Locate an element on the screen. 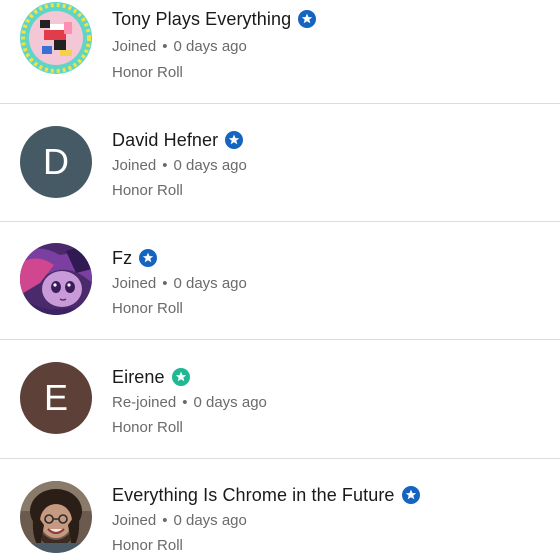  avatar-letter: E is located at coordinates (55, 397).